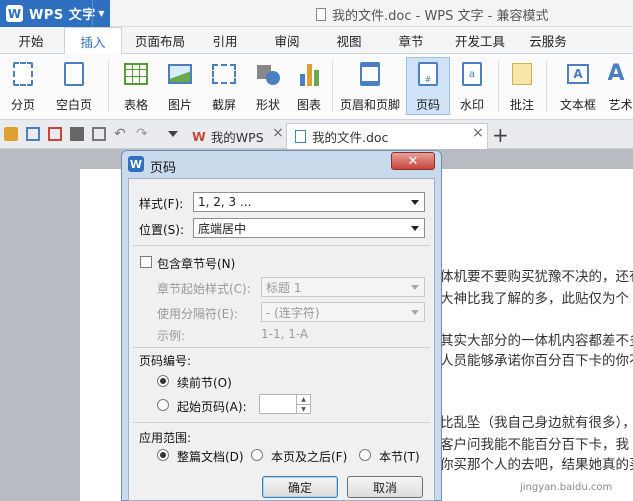 This screenshot has height=501, width=633. What do you see at coordinates (365, 455) in the screenshot?
I see `scope-section-radio` at bounding box center [365, 455].